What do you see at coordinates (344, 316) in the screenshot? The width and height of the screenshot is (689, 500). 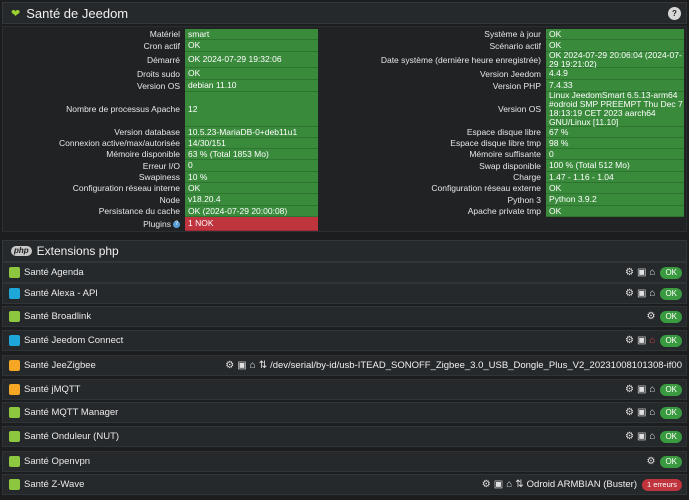 I see `plugin-row: Santé Broadlink ⚙ OK` at bounding box center [344, 316].